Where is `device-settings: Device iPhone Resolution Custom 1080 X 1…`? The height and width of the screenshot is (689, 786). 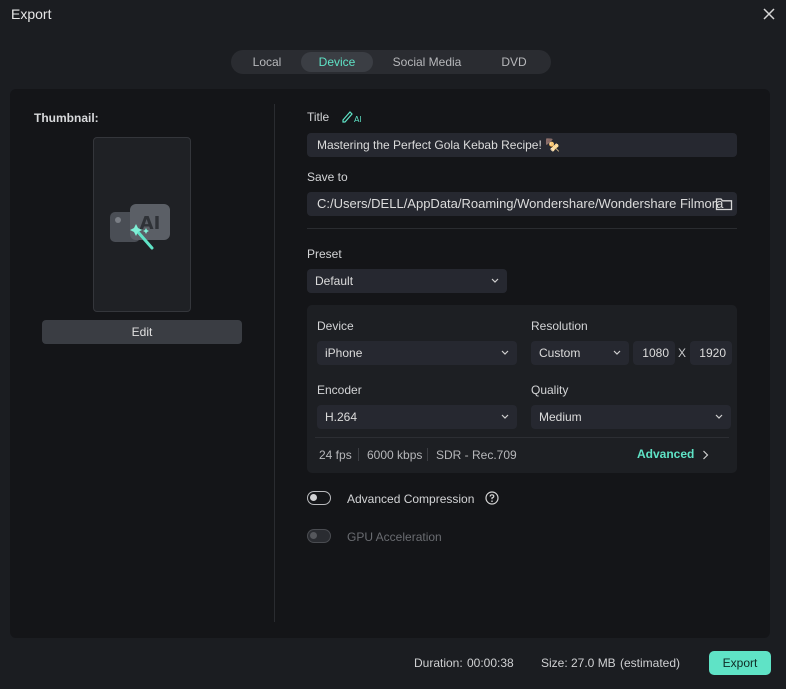 device-settings: Device iPhone Resolution Custom 1080 X 1… is located at coordinates (522, 389).